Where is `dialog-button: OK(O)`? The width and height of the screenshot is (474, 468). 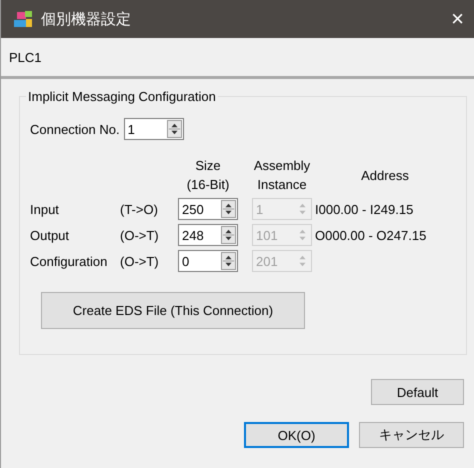
dialog-button: OK(O) is located at coordinates (296, 435).